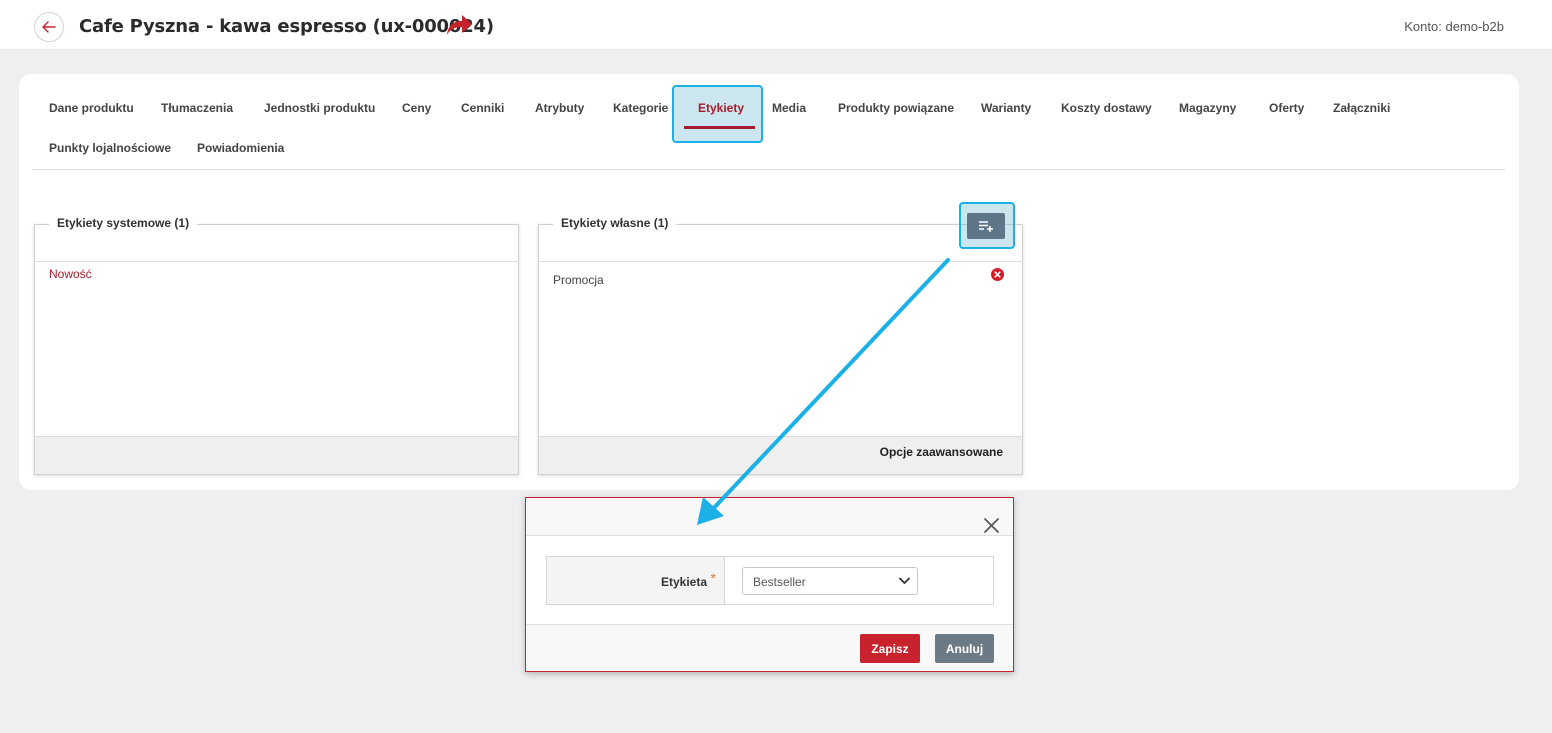 The width and height of the screenshot is (1552, 733). Describe the element at coordinates (904, 580) in the screenshot. I see `chevron-down-icon` at that location.